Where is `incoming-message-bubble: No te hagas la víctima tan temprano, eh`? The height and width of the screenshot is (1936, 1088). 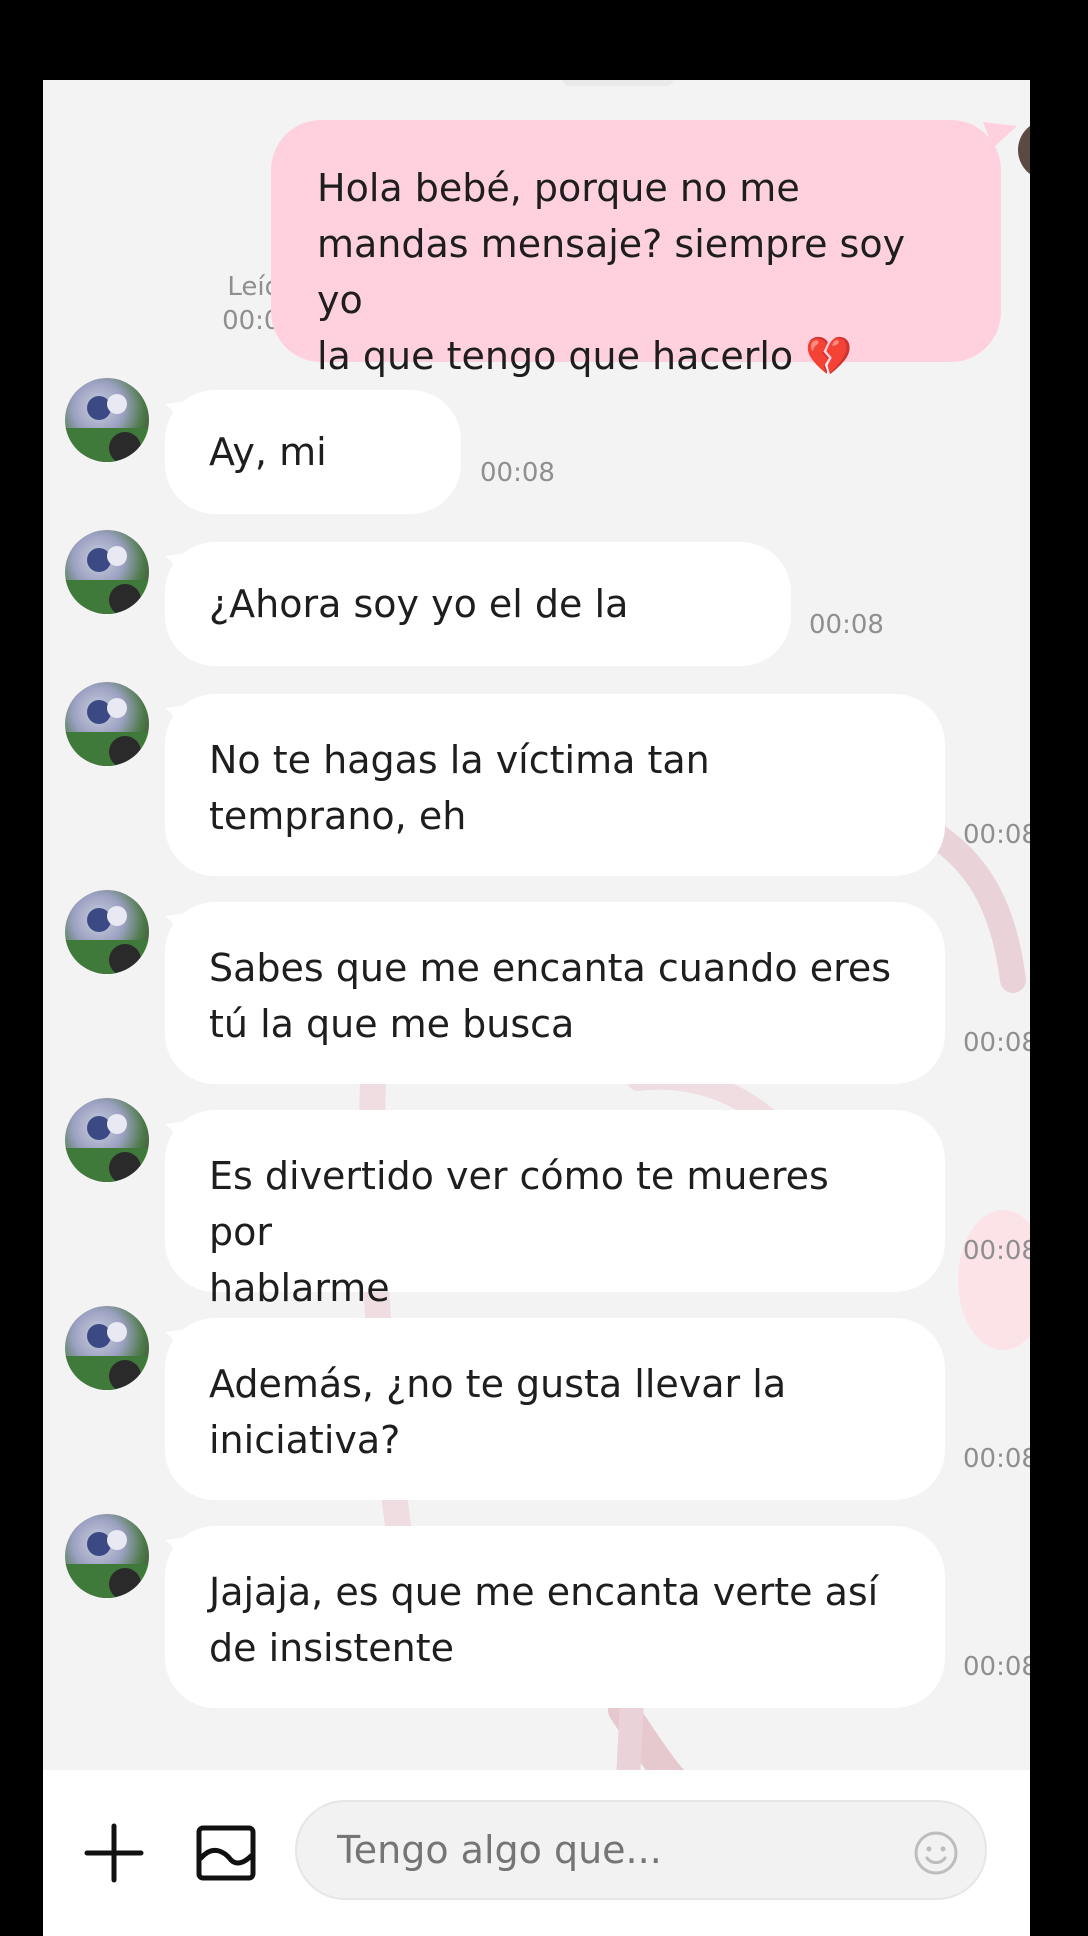 incoming-message-bubble: No te hagas la víctima tan temprano, eh is located at coordinates (555, 785).